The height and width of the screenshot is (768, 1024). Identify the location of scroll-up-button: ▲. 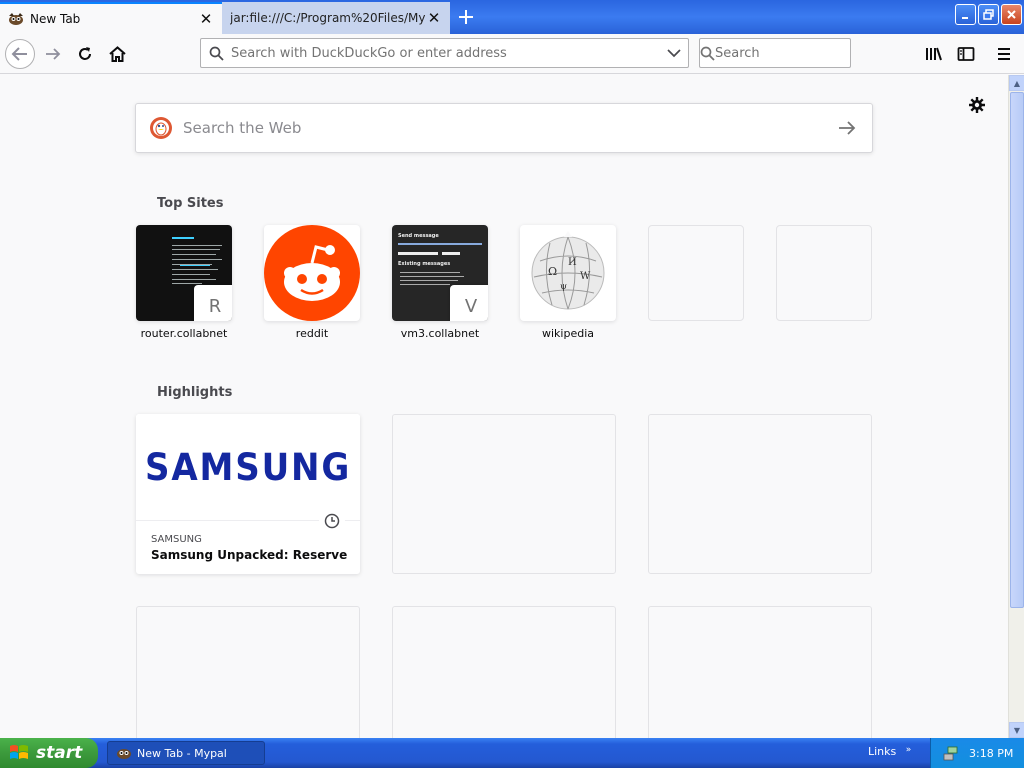
(1016, 83).